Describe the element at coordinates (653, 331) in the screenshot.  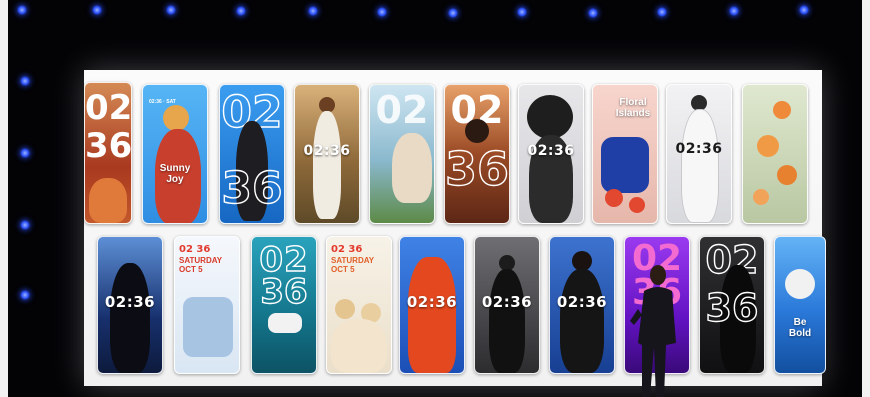
I see `presenter-figure` at that location.